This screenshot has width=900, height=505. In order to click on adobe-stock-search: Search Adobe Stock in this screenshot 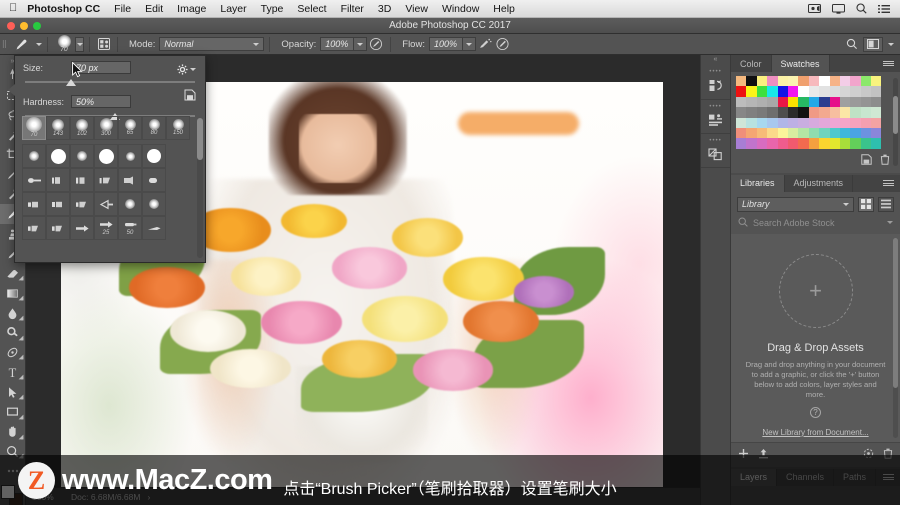, I will do `click(815, 225)`.